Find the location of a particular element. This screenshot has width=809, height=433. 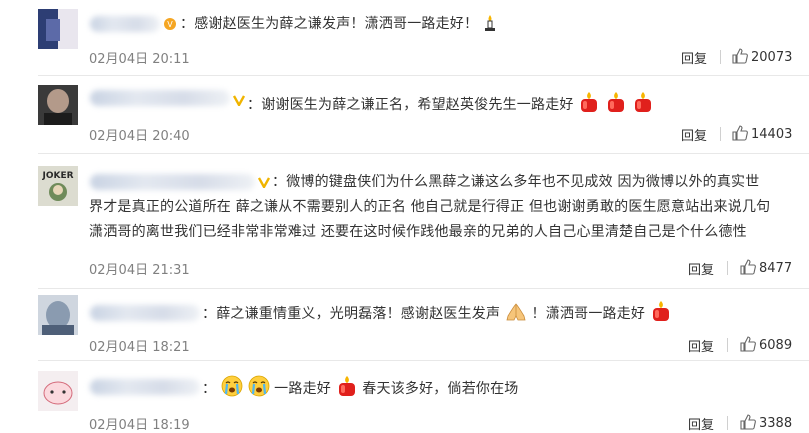

like-button: 20073 is located at coordinates (762, 56).